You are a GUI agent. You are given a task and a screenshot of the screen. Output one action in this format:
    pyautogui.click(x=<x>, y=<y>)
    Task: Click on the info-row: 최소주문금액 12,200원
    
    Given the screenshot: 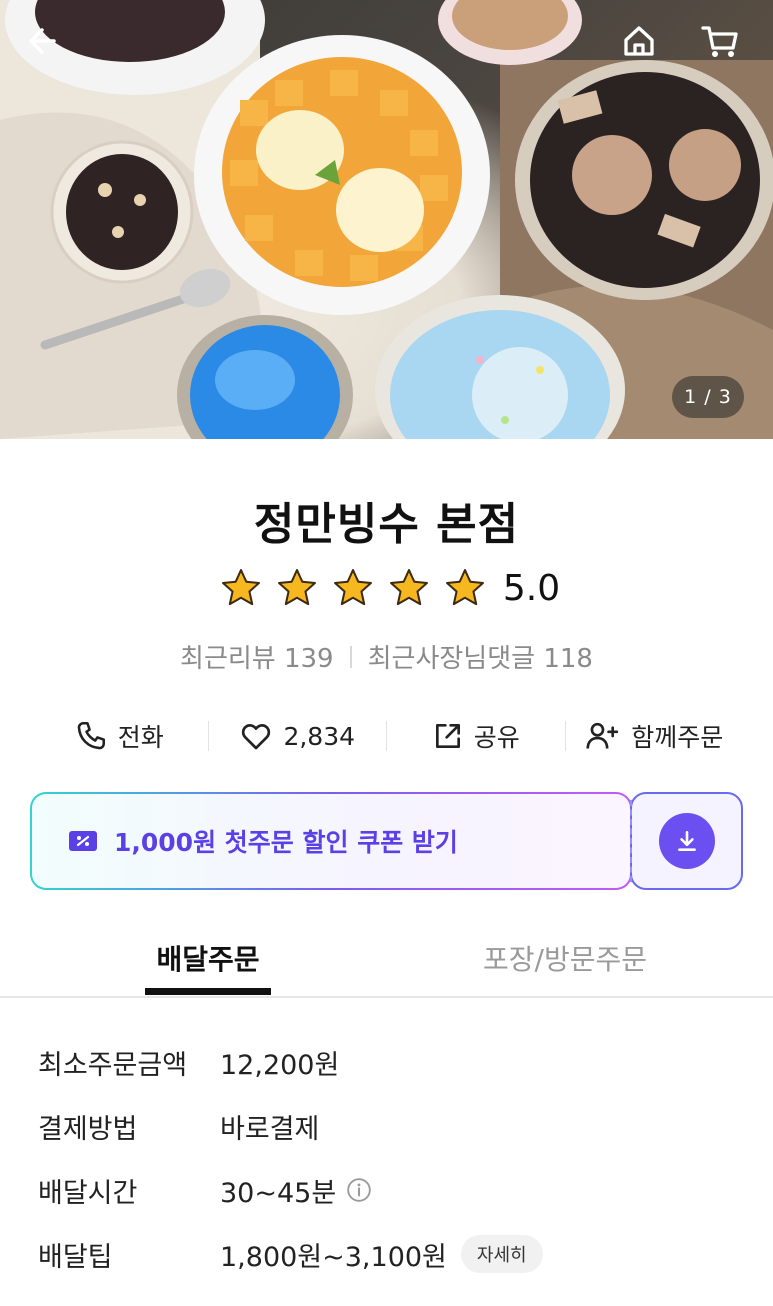 What is the action you would take?
    pyautogui.click(x=388, y=1062)
    